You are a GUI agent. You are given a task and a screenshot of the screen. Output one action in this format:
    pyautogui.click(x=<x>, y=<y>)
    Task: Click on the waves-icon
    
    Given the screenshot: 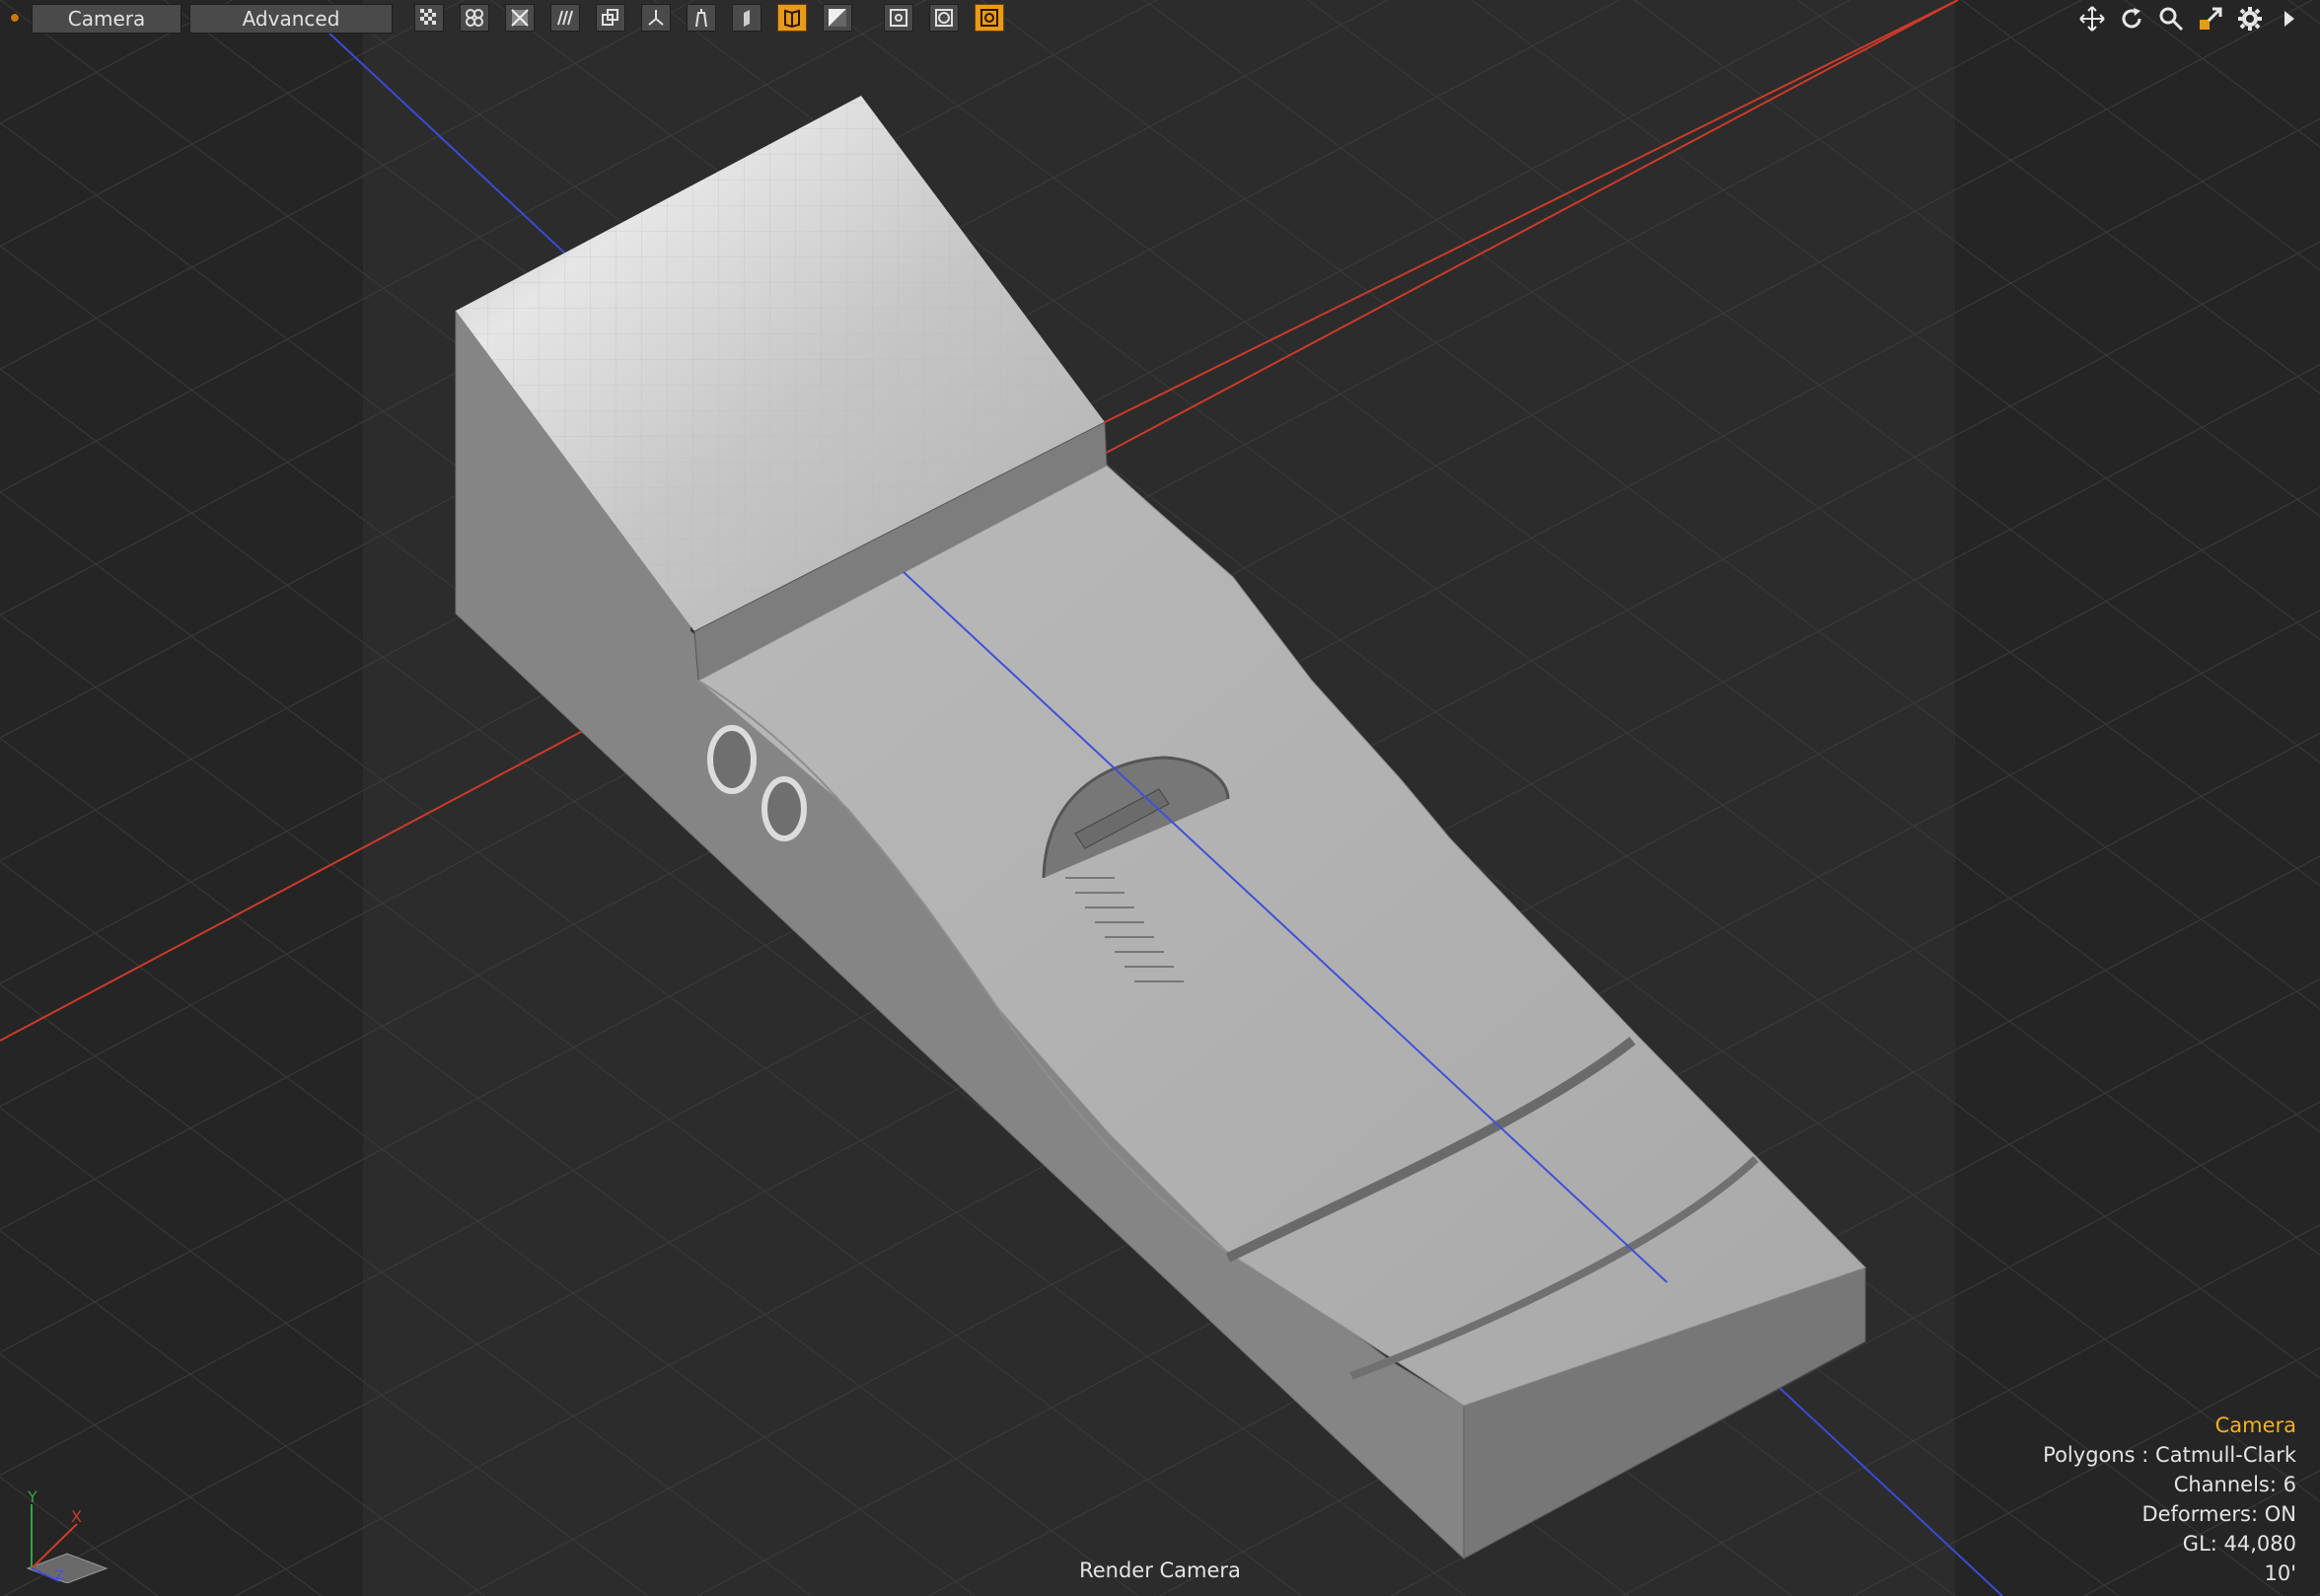 What is the action you would take?
    pyautogui.click(x=565, y=18)
    